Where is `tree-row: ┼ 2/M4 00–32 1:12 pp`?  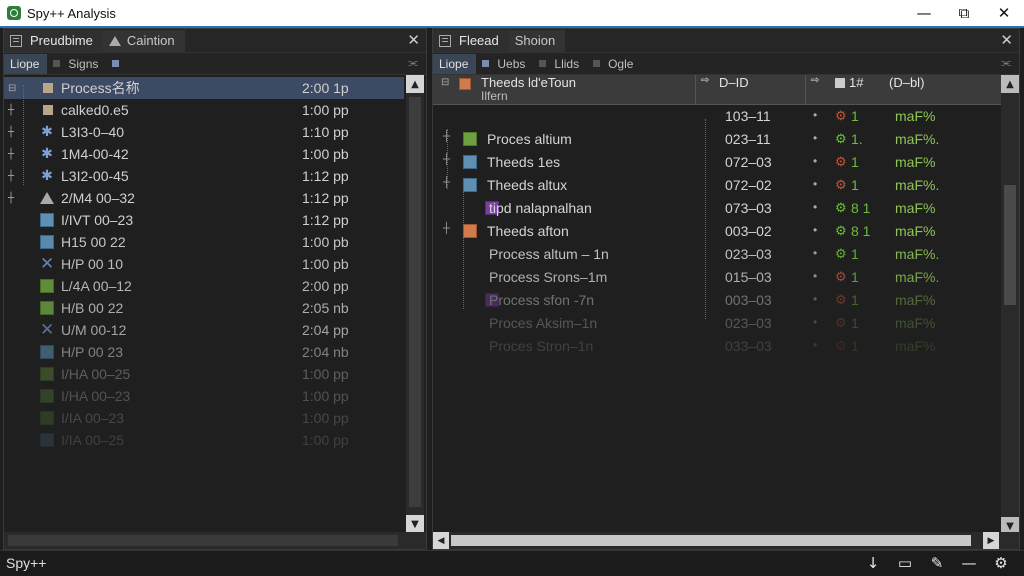 tree-row: ┼ 2/M4 00–32 1:12 pp is located at coordinates (204, 198).